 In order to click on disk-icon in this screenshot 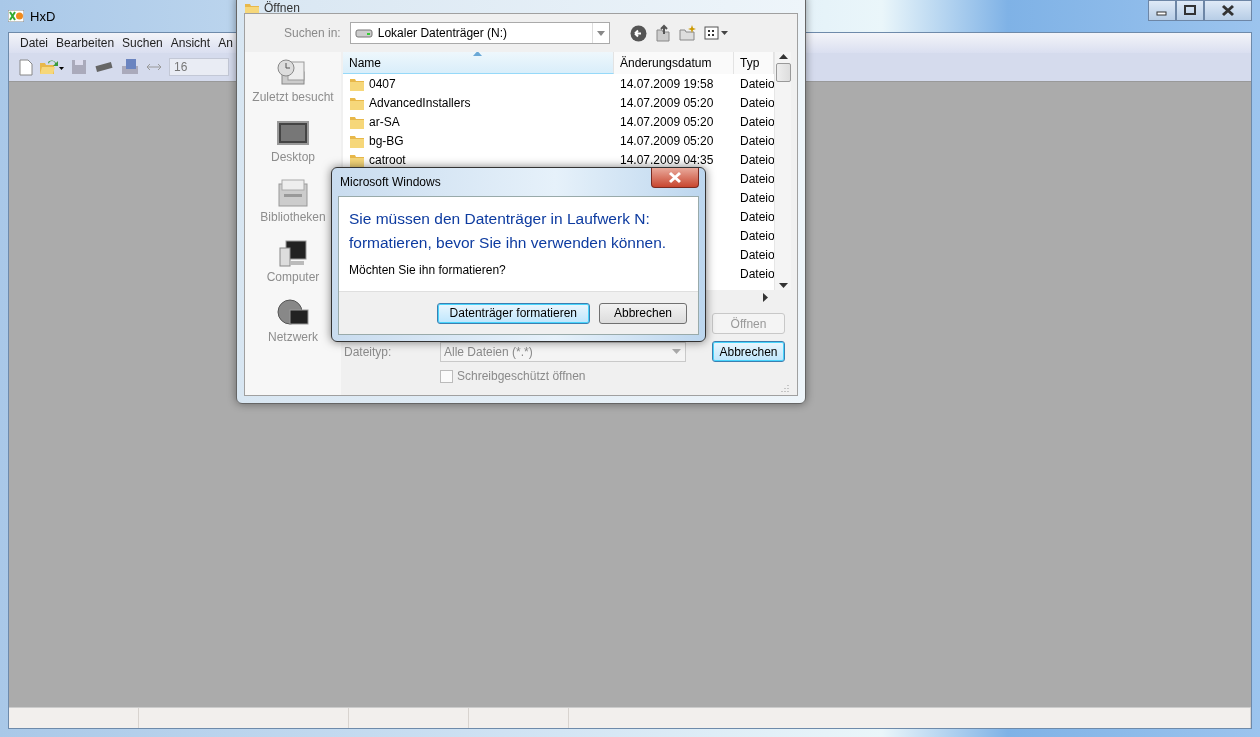, I will do `click(130, 67)`.